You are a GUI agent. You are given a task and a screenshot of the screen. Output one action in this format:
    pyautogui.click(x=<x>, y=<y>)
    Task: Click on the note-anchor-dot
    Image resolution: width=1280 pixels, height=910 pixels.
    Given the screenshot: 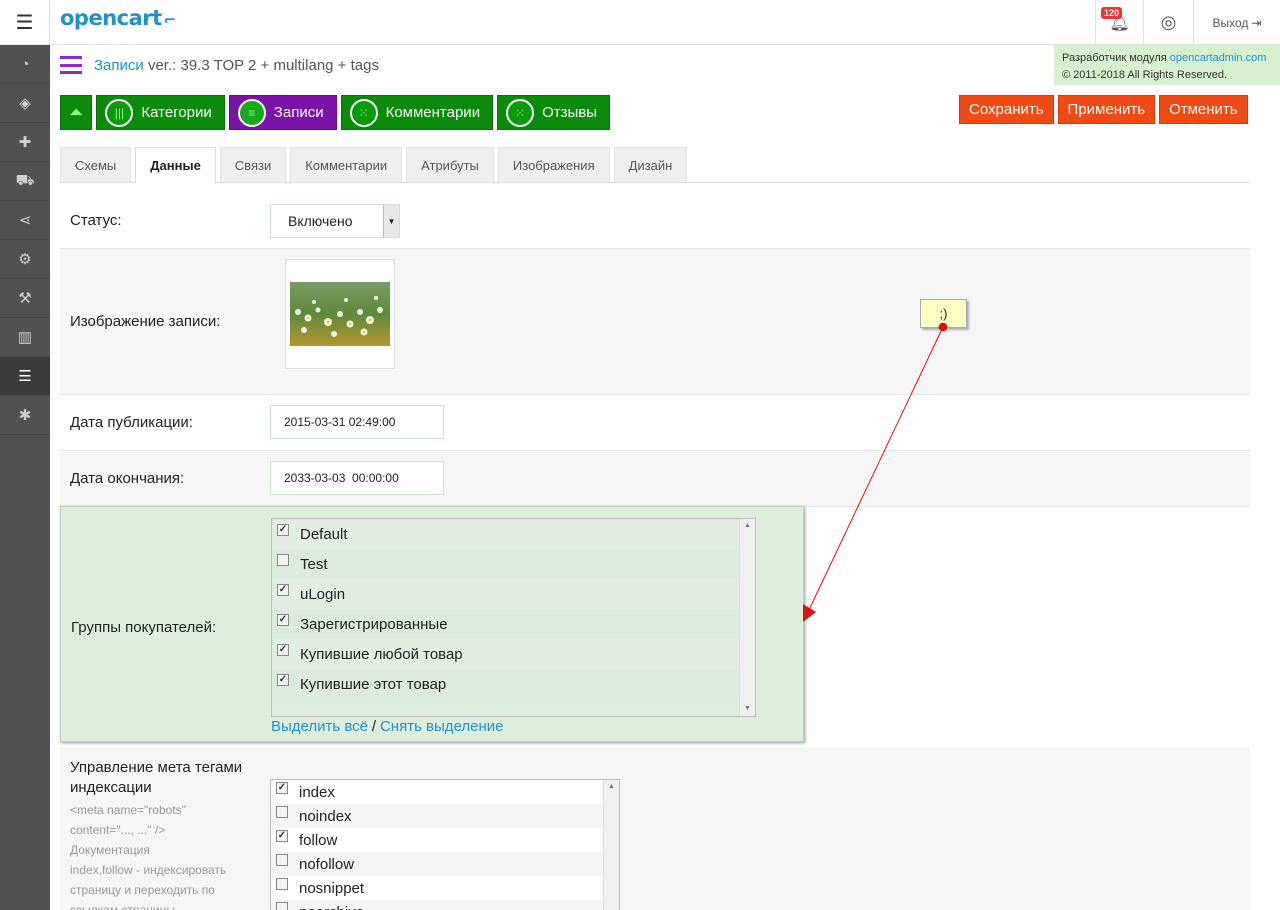 What is the action you would take?
    pyautogui.click(x=943, y=327)
    